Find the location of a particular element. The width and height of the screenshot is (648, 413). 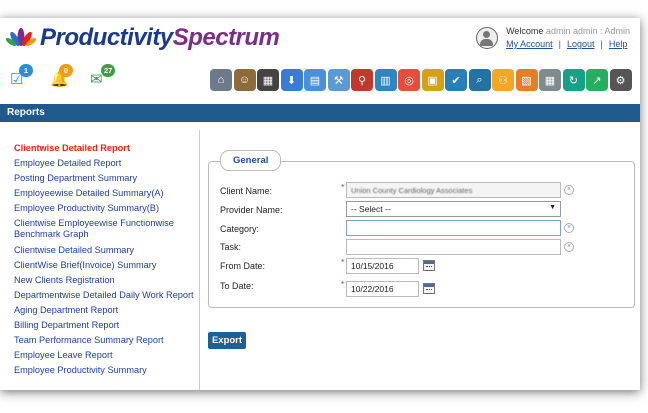

messages-notification: ✉ 27 is located at coordinates (103, 76).